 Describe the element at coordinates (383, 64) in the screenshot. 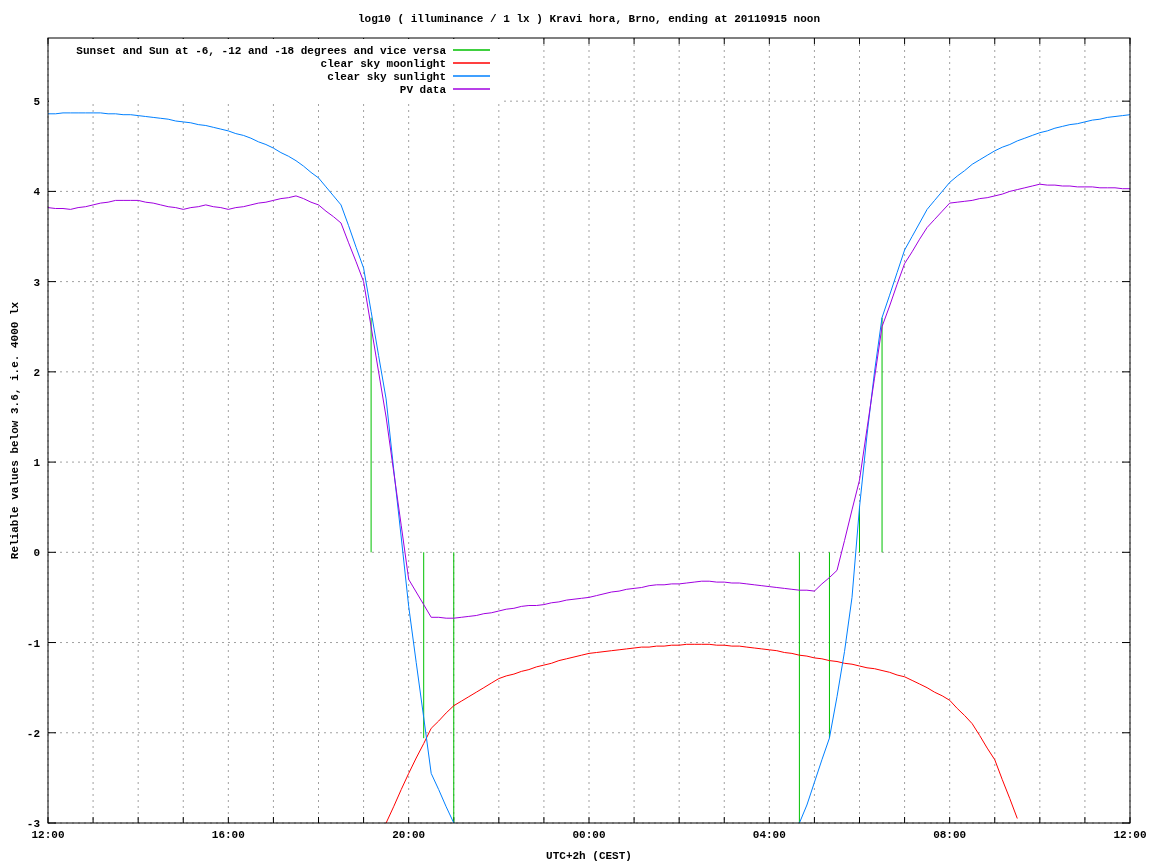

I see `legend-label: clear sky moonlight` at that location.